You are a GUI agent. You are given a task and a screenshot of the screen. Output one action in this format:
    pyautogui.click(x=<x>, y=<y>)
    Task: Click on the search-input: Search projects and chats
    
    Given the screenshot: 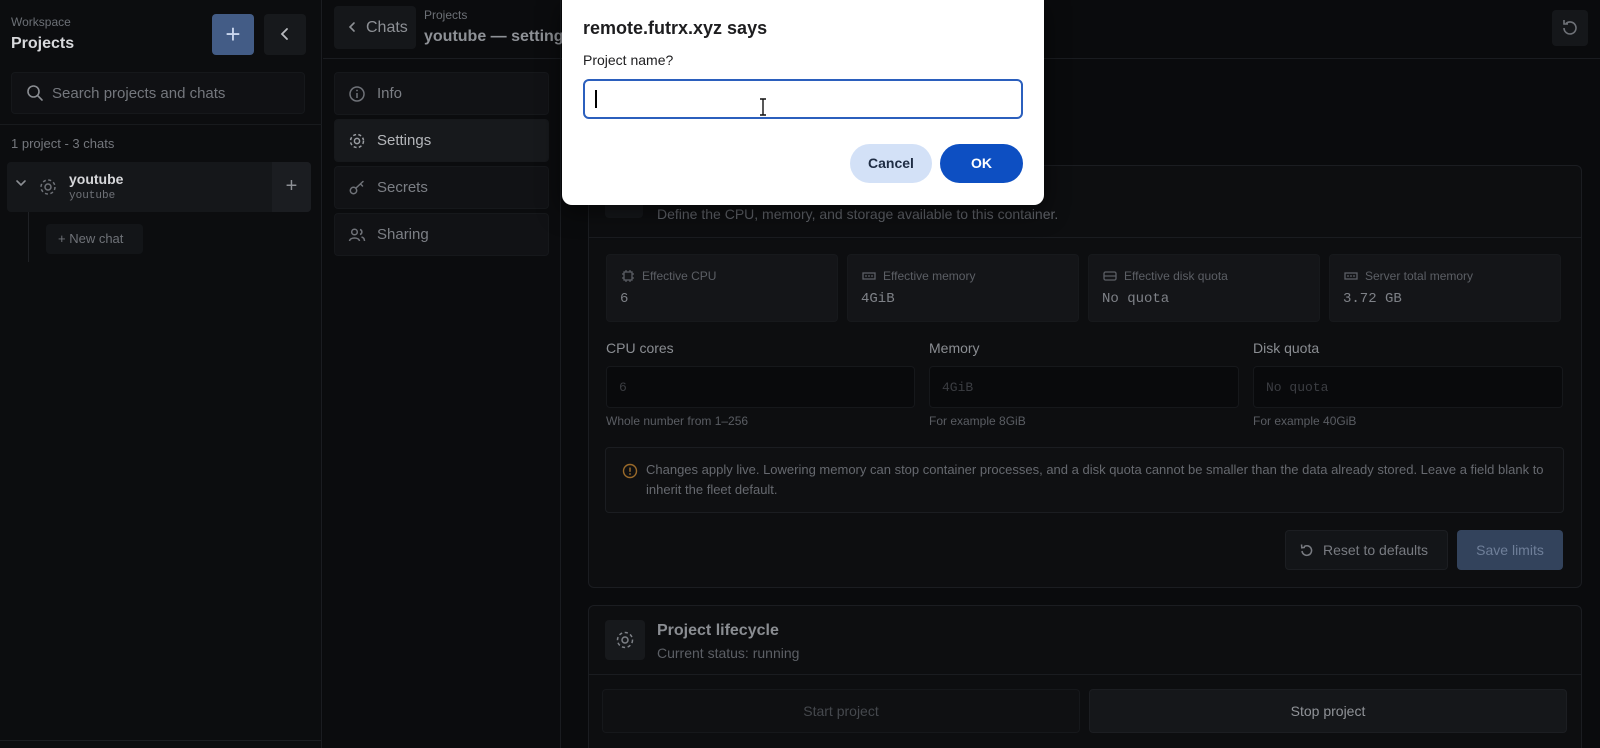 What is the action you would take?
    pyautogui.click(x=158, y=93)
    